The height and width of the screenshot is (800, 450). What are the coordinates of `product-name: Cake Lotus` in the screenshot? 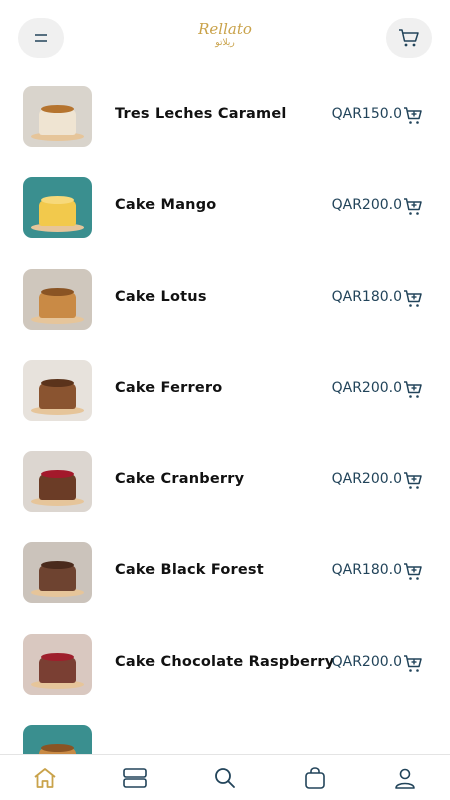 It's located at (161, 296).